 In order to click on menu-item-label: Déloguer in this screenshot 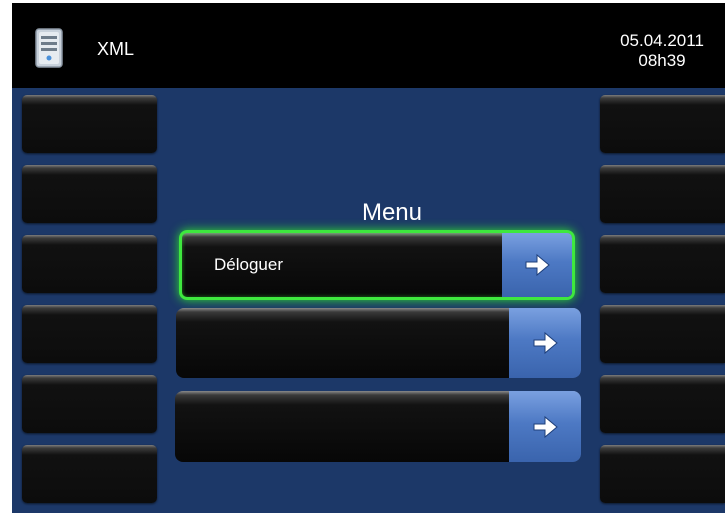, I will do `click(248, 264)`.